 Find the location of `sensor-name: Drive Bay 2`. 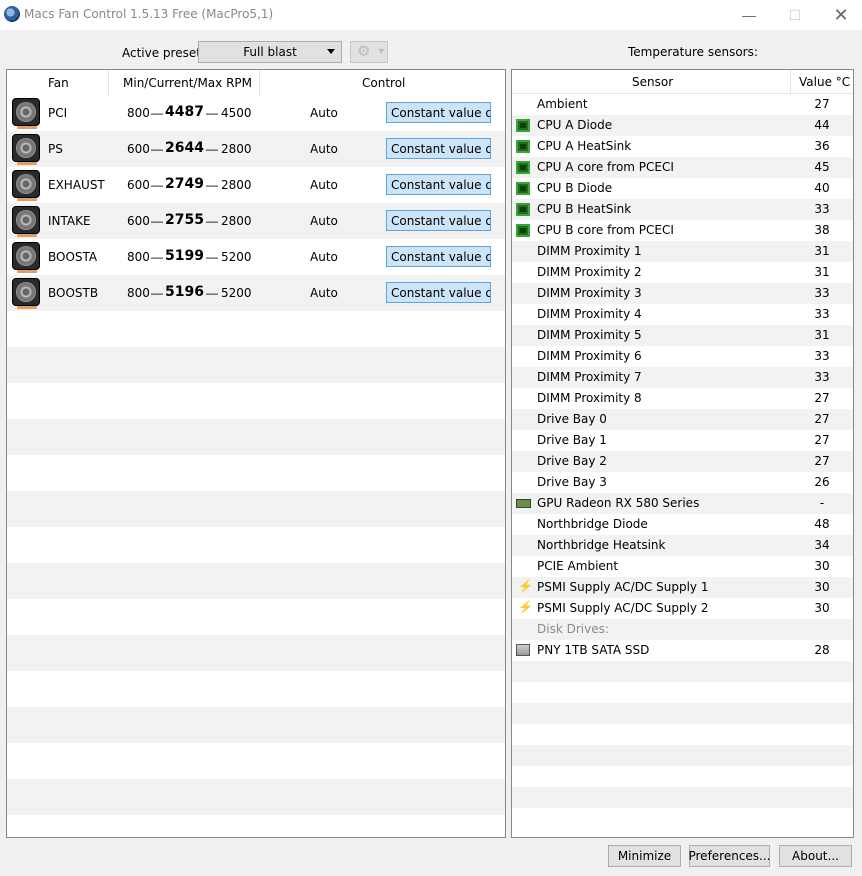

sensor-name: Drive Bay 2 is located at coordinates (572, 461).